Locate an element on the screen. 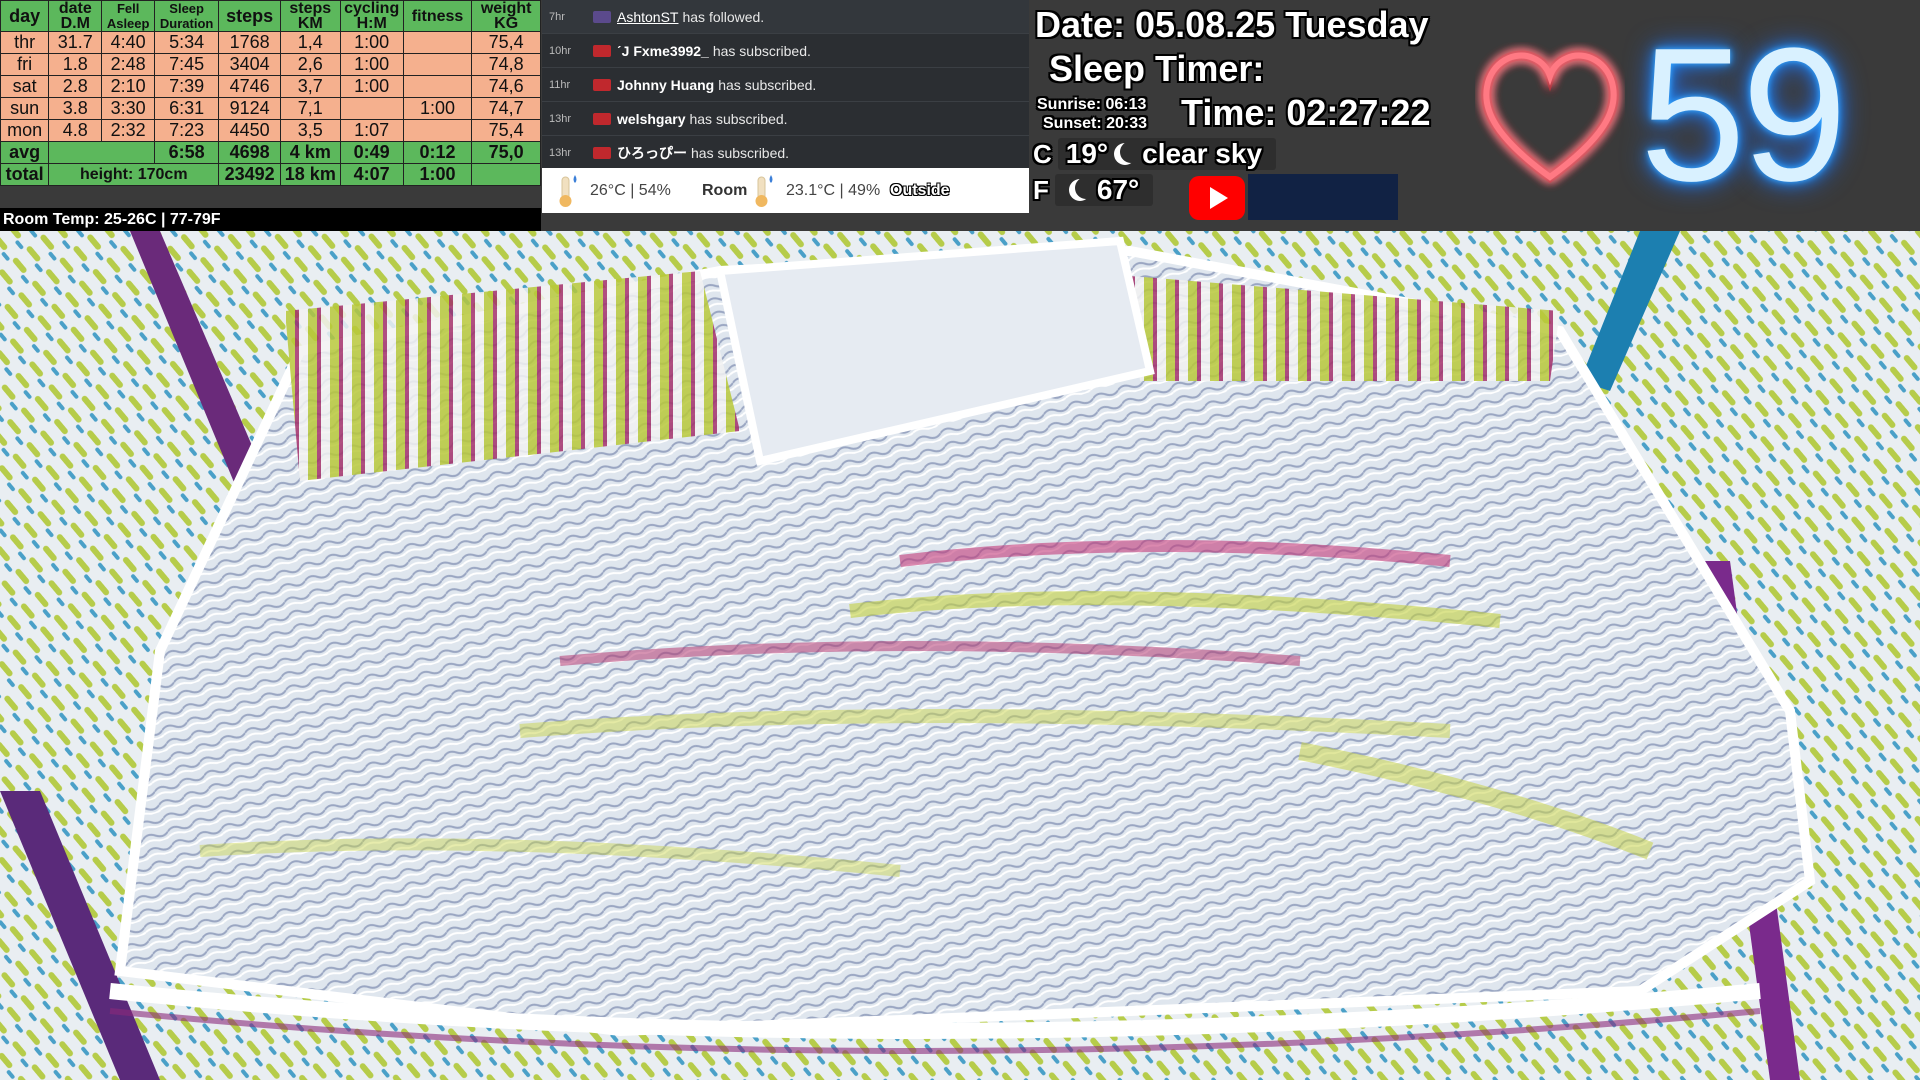 The image size is (1920, 1080). cell-km: 3,7 is located at coordinates (310, 86).